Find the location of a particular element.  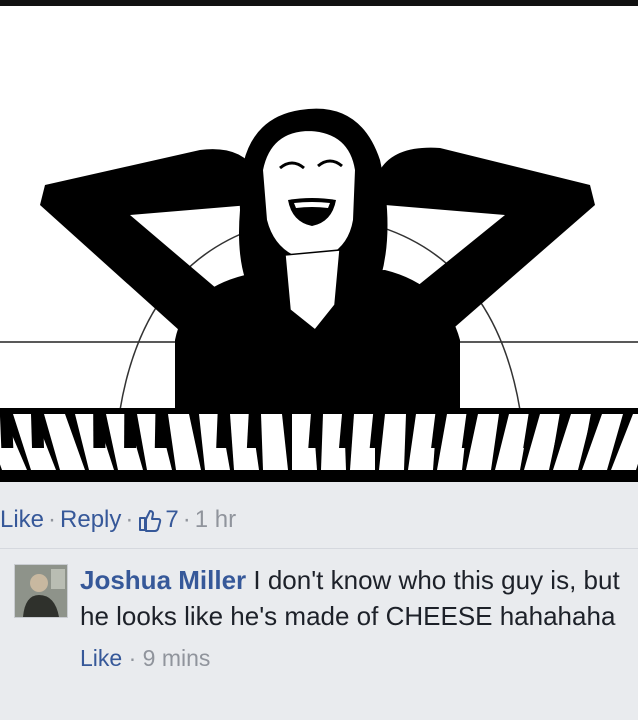

comment-author: Joshua Miller is located at coordinates (163, 580).